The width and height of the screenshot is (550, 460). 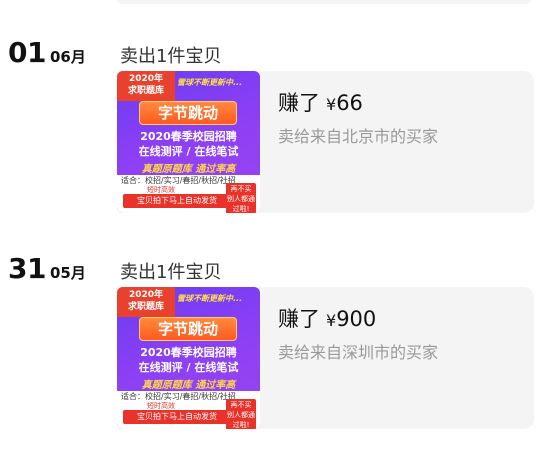 I want to click on amount-value: 900, so click(x=356, y=319).